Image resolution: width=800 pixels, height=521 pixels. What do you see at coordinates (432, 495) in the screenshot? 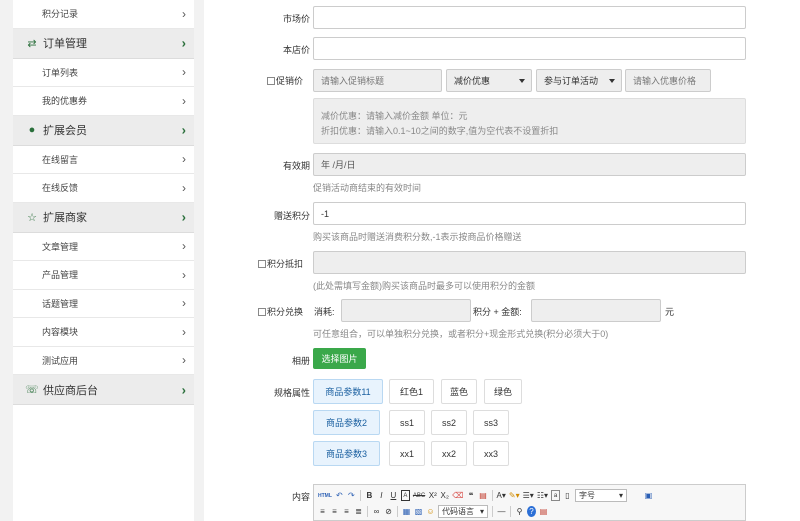
I see `superscript-icon: X²` at bounding box center [432, 495].